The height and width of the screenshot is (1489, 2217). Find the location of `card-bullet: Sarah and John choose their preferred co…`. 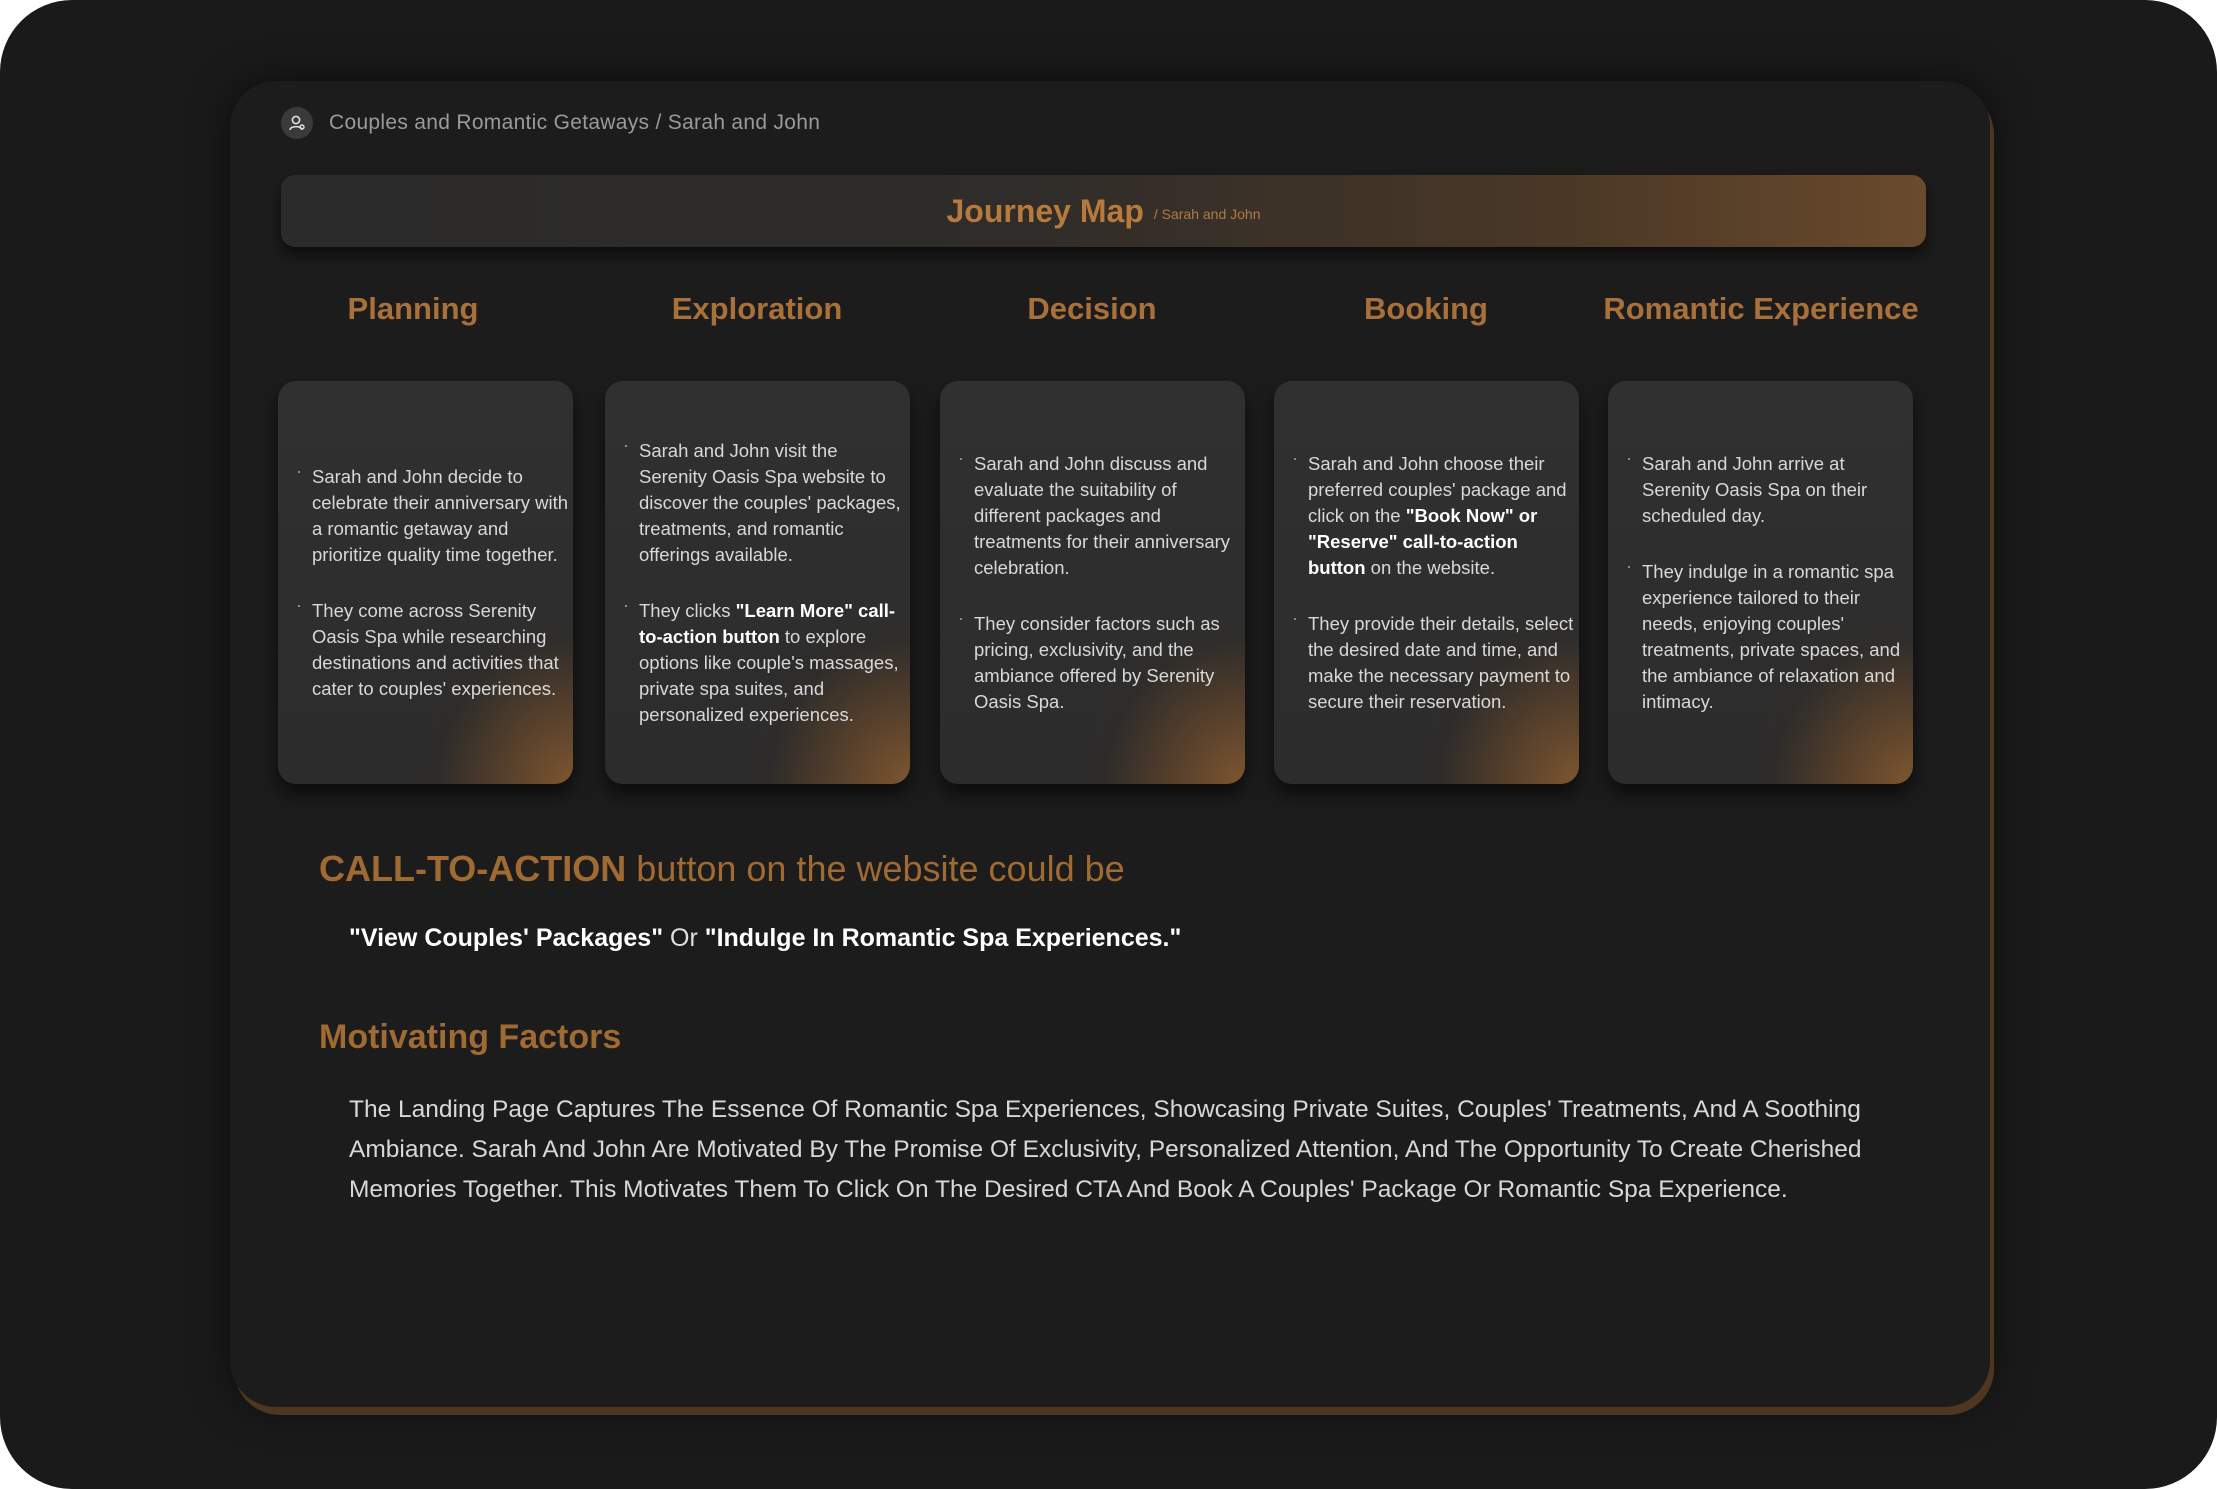

card-bullet: Sarah and John choose their preferred co… is located at coordinates (1433, 513).